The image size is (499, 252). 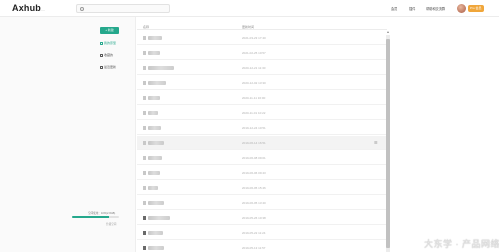 What do you see at coordinates (254, 38) in the screenshot?
I see `file-updated-date: 2021-03-23 17:40` at bounding box center [254, 38].